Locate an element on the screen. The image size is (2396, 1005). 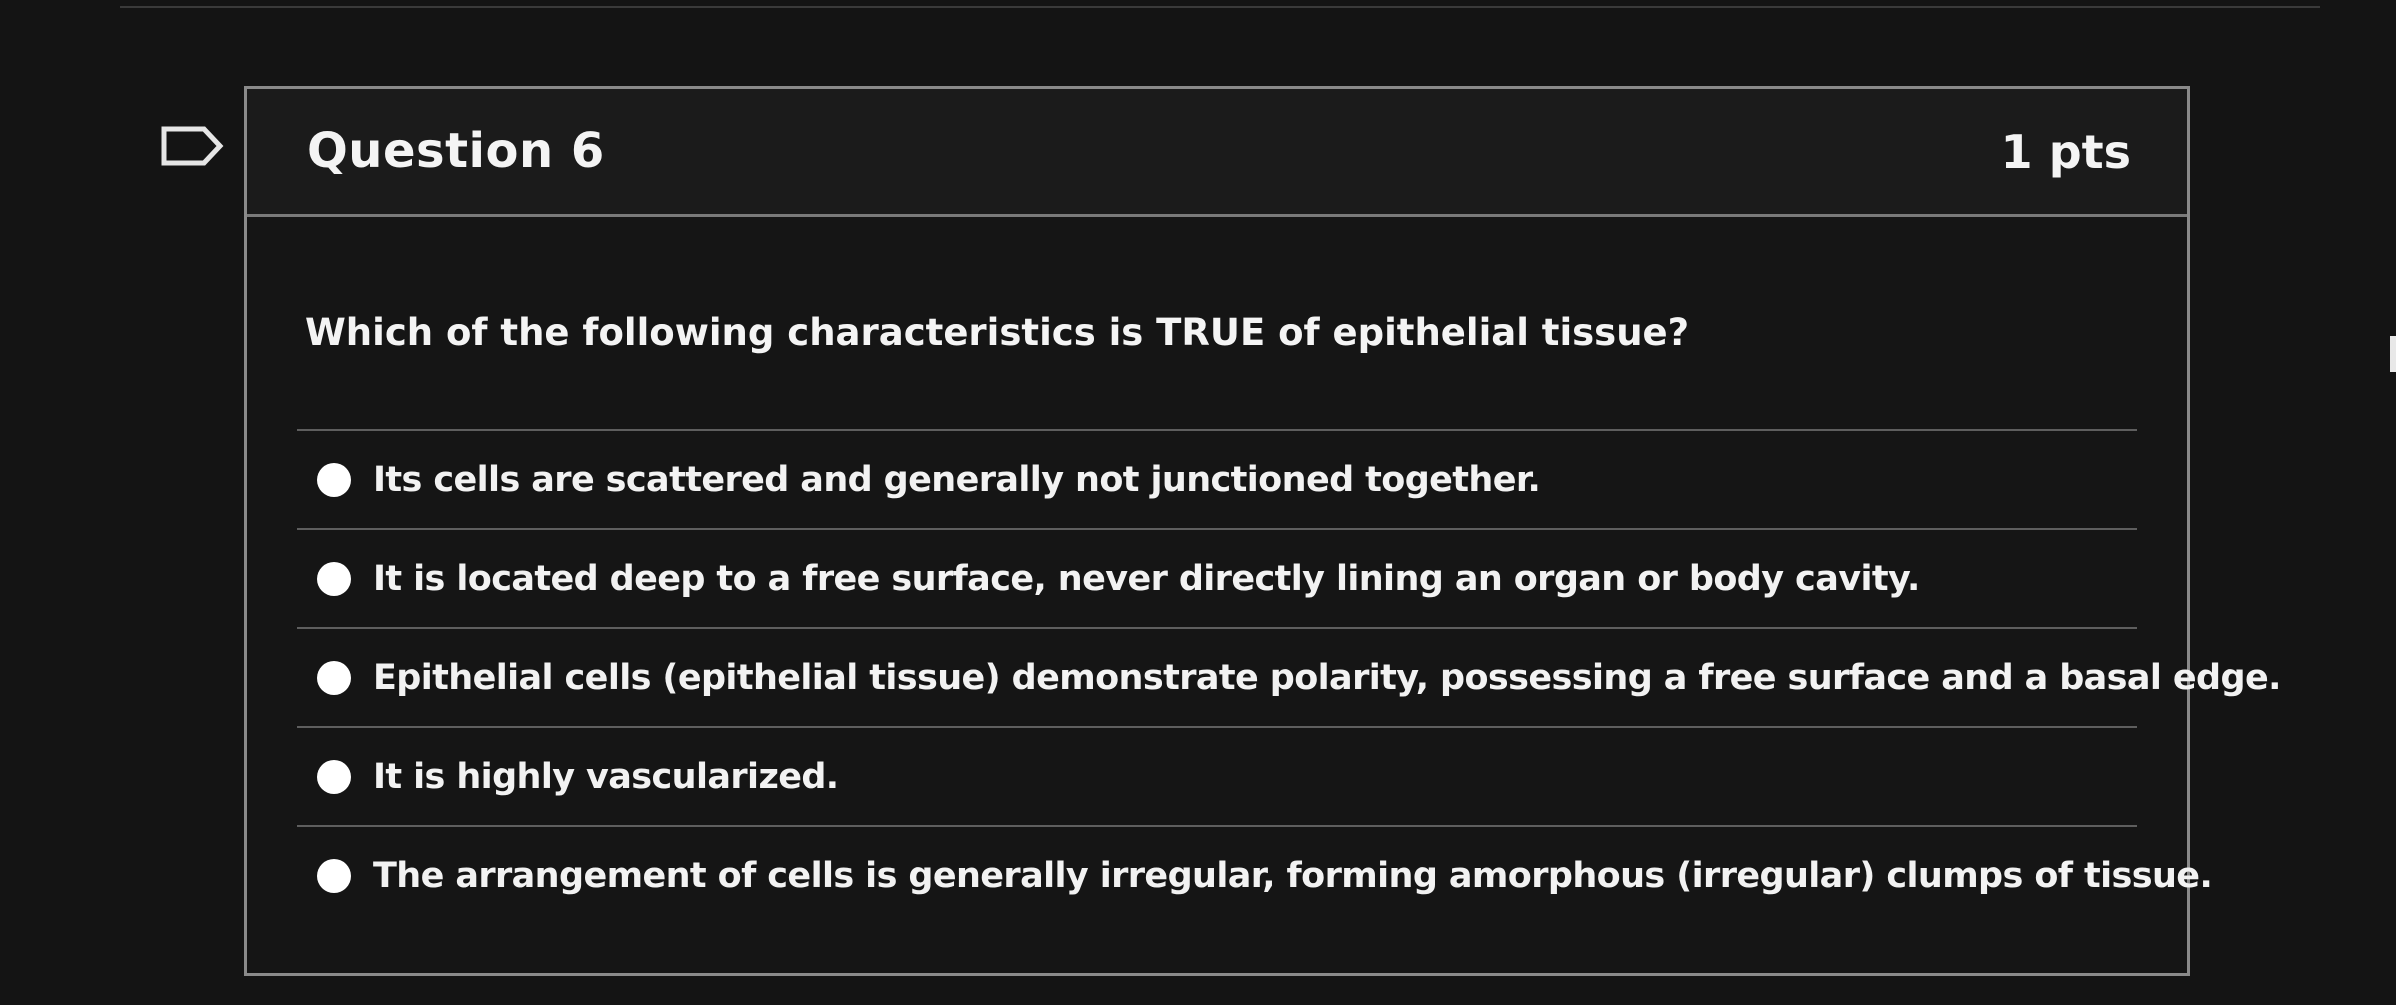
answer-label: It is highly vascularized. is located at coordinates (606, 777).